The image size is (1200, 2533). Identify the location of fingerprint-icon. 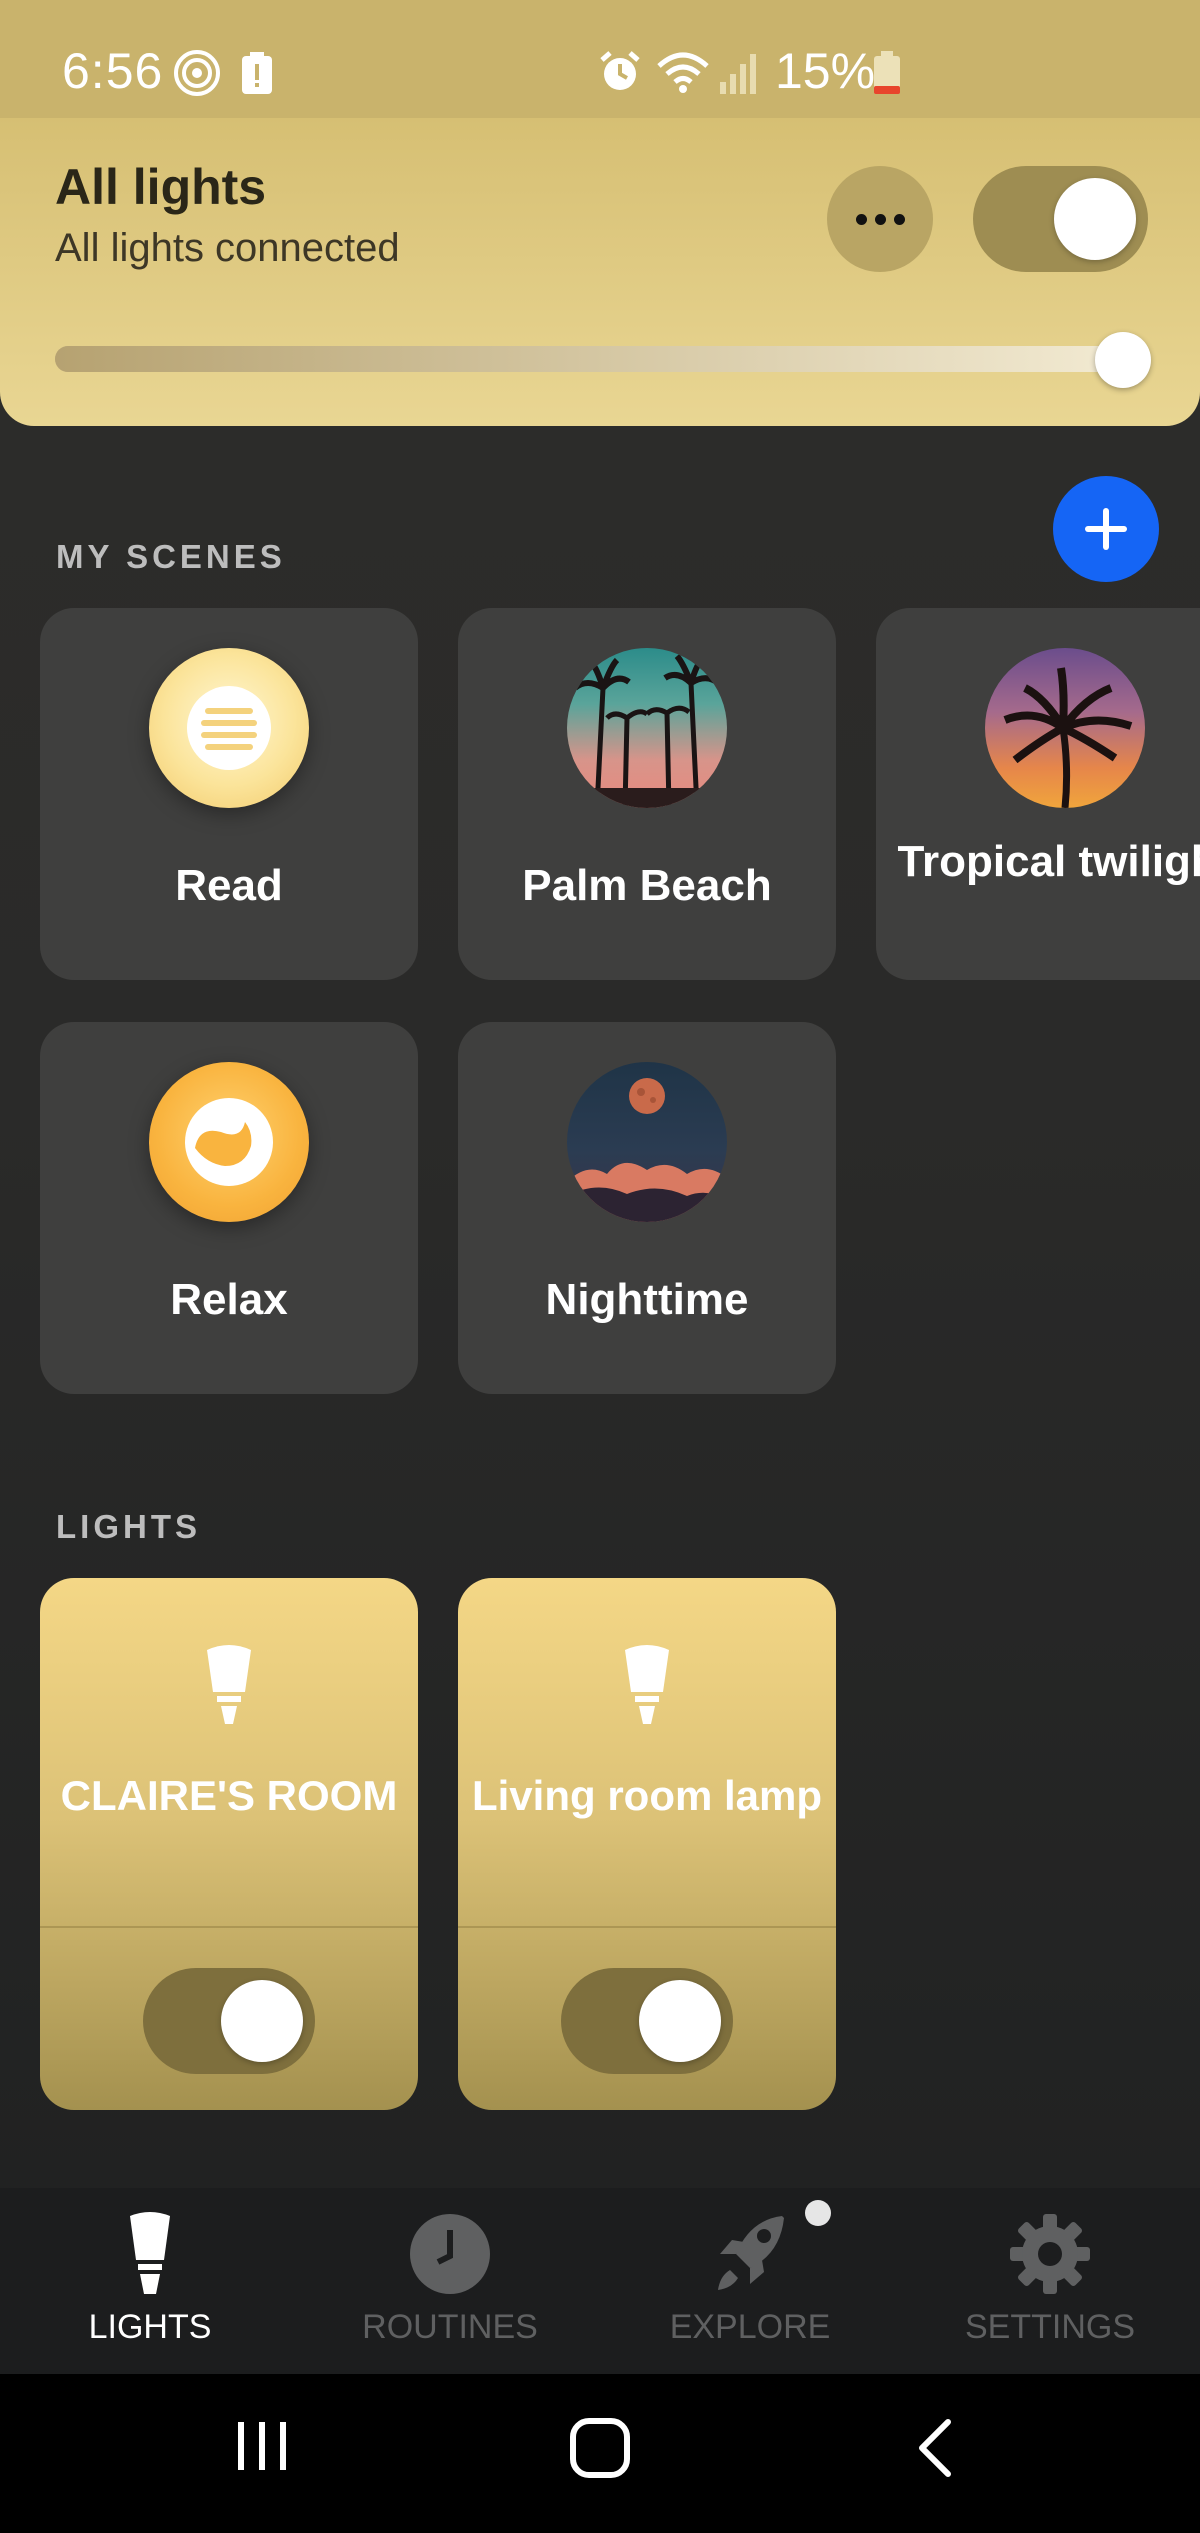
(197, 73).